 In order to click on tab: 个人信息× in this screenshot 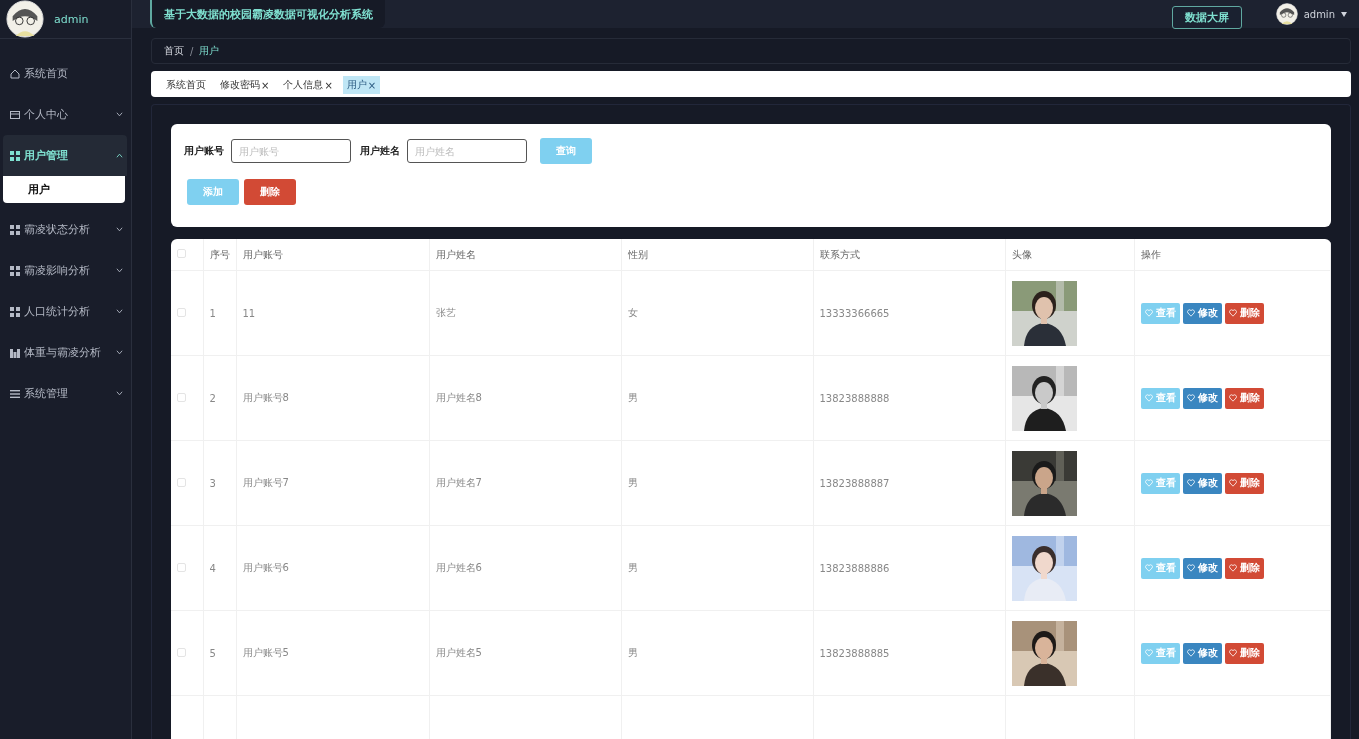, I will do `click(308, 85)`.